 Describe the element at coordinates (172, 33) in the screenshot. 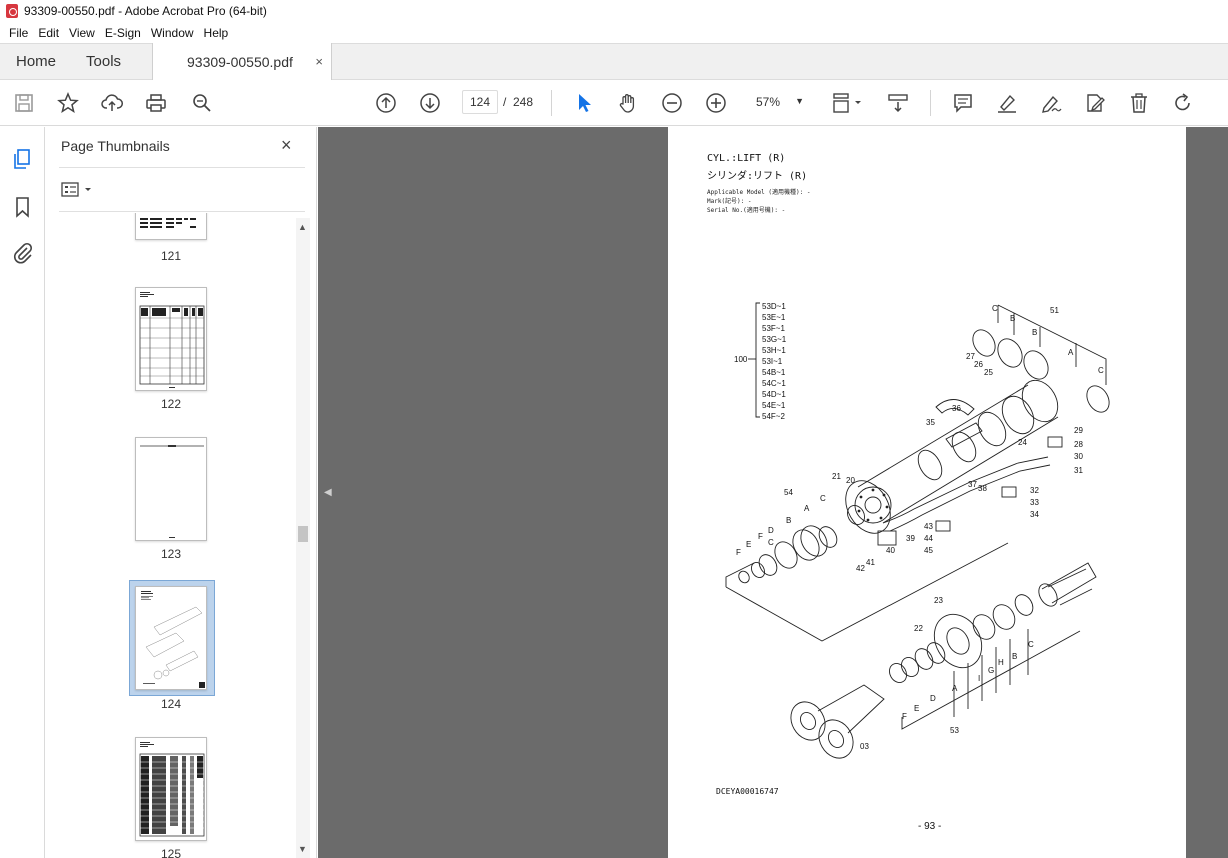

I see `menu-window: Window` at that location.